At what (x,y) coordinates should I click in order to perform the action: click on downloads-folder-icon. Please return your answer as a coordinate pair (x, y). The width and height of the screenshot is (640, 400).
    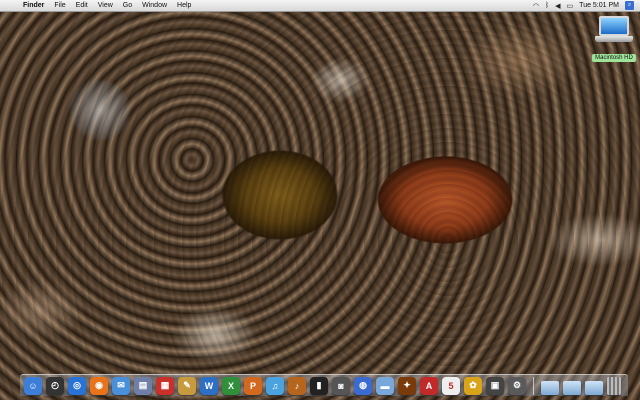
    Looking at the image, I should click on (594, 387).